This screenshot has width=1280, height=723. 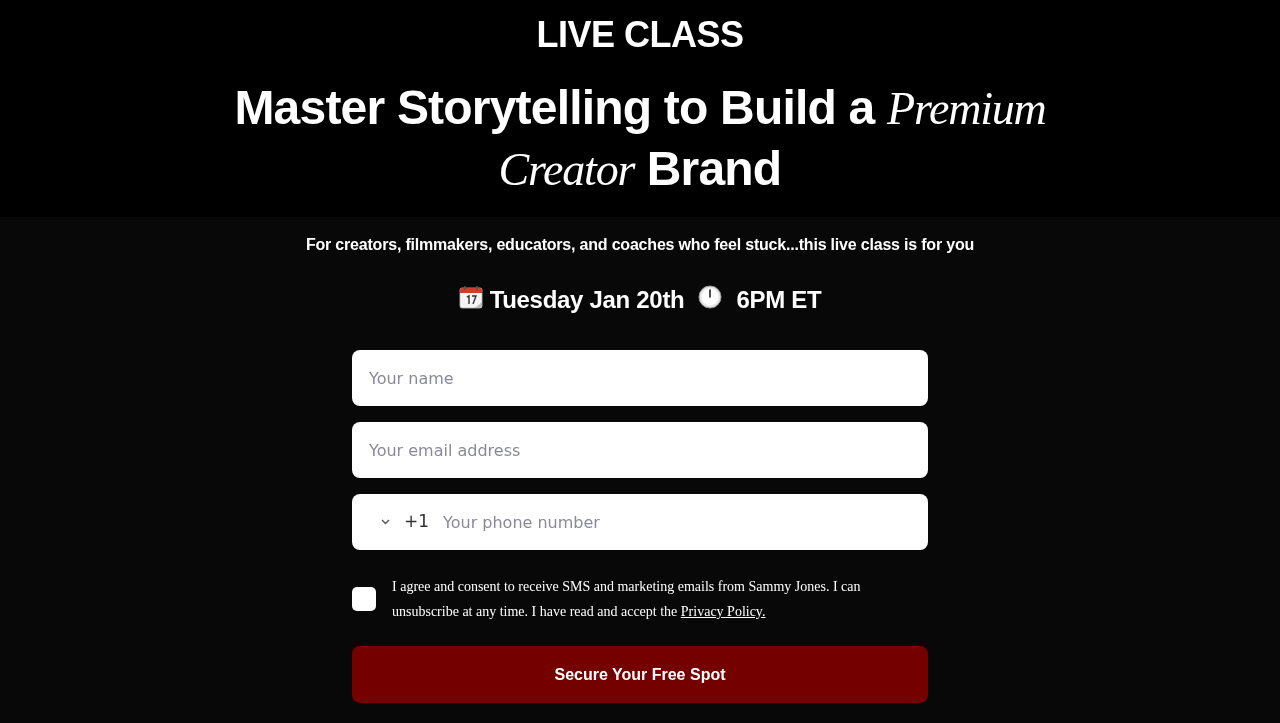 What do you see at coordinates (640, 378) in the screenshot?
I see `text-input: Your name` at bounding box center [640, 378].